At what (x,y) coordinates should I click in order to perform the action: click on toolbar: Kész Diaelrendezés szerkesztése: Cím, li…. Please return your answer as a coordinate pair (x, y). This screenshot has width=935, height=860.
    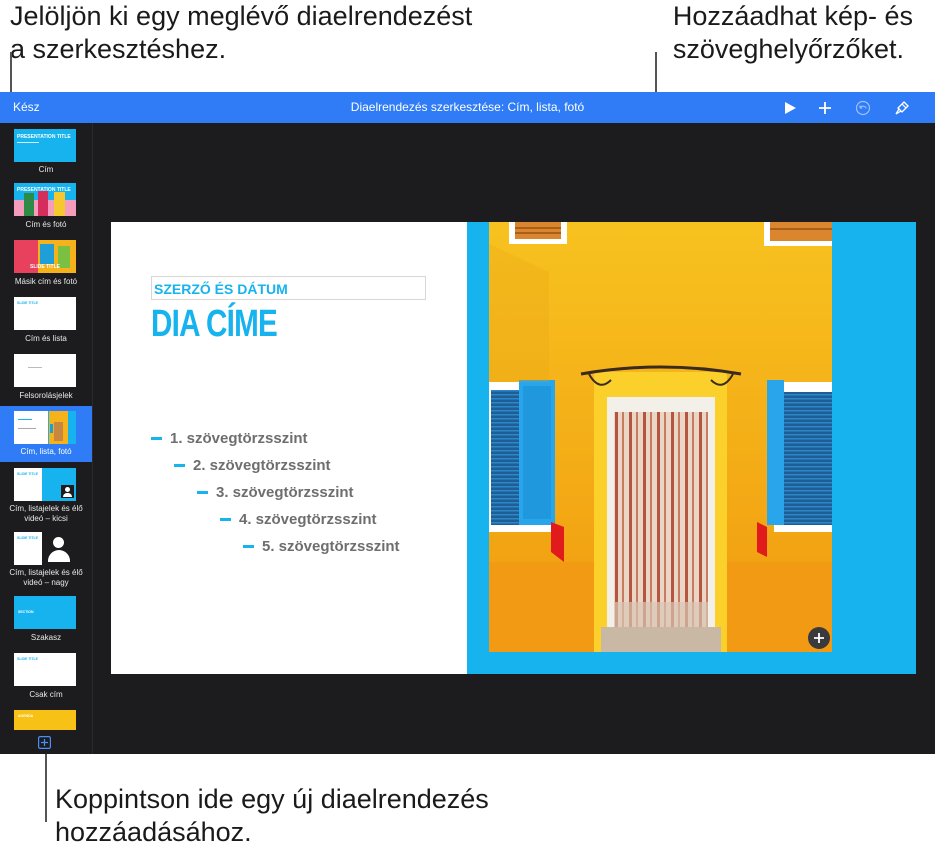
    Looking at the image, I should click on (467, 107).